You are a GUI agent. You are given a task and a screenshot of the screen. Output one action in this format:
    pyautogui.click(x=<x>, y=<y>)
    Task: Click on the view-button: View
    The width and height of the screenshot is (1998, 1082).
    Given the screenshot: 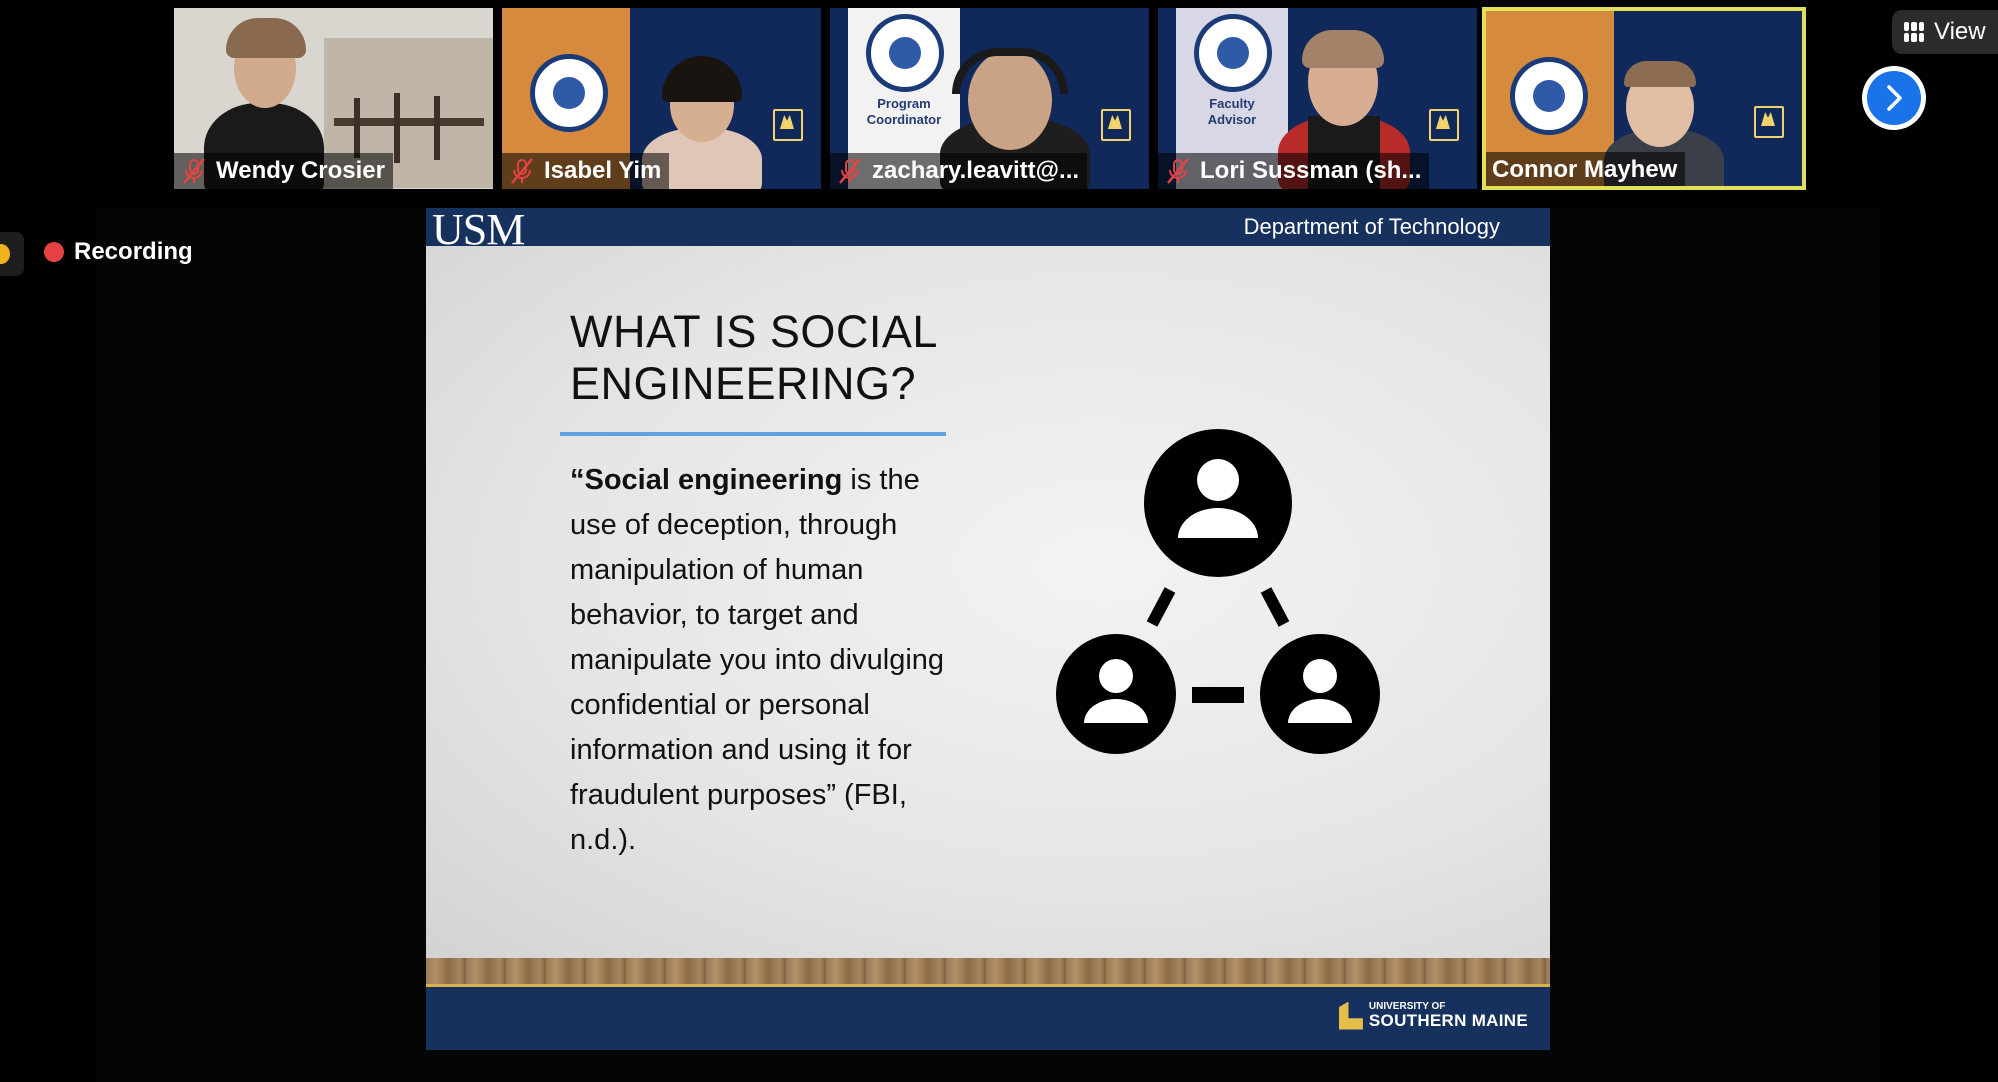 What is the action you would take?
    pyautogui.click(x=1945, y=32)
    